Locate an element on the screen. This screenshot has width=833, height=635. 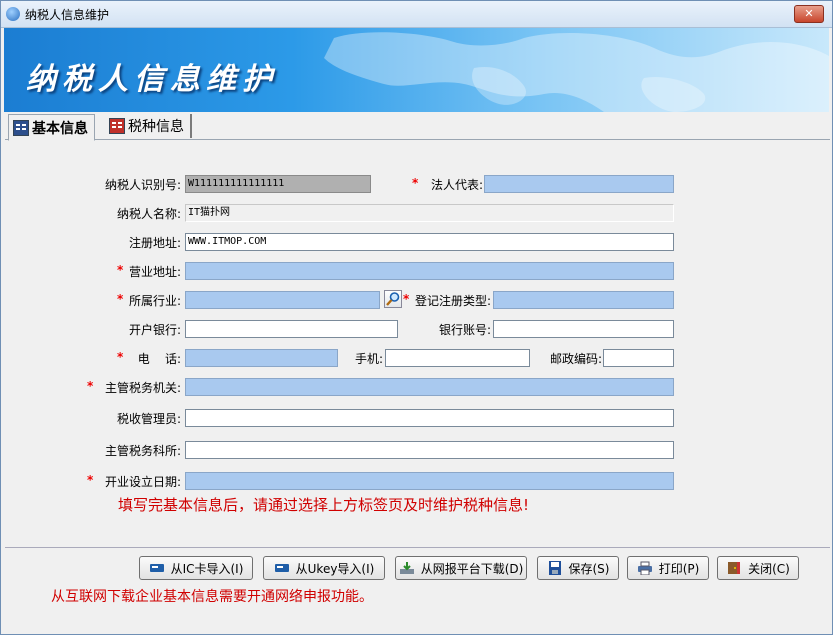
reg-type-field is located at coordinates (583, 300).